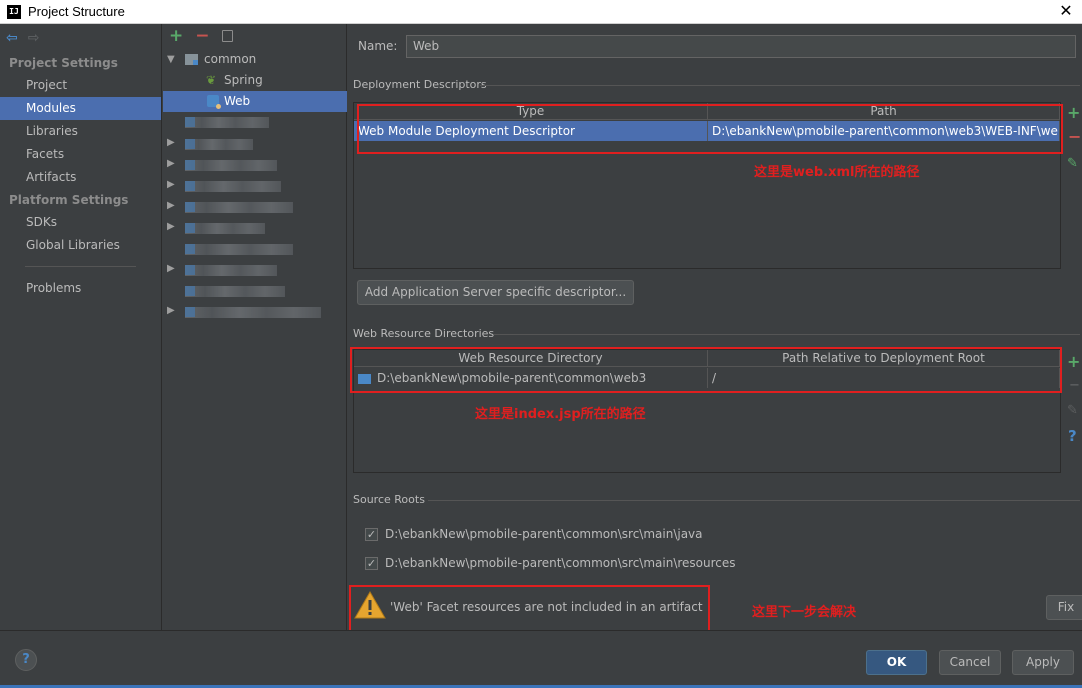  I want to click on title-bar: IJ Project Structure ✕, so click(541, 12).